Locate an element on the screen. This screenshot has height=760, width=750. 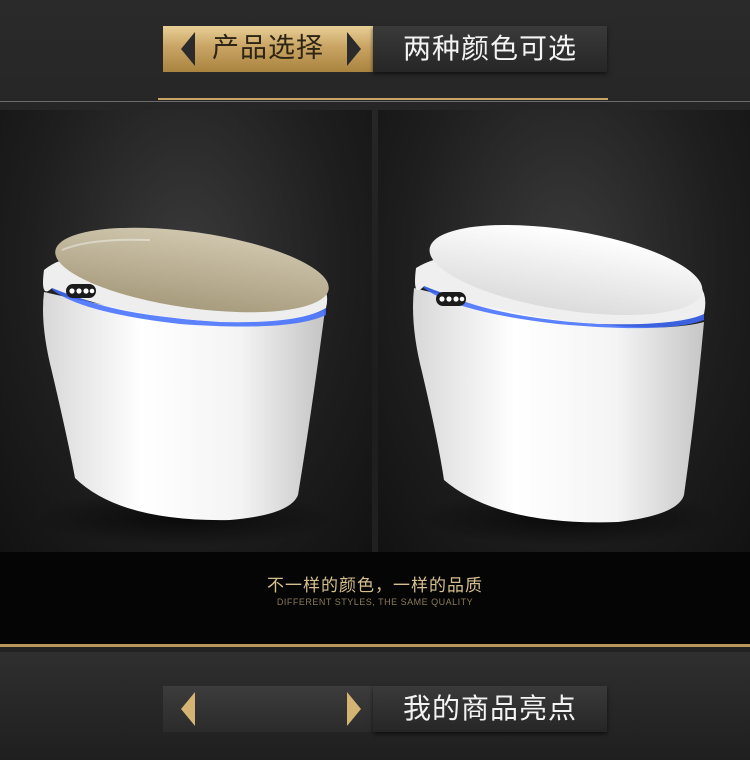
section-banner-top: 产品选择 两种颜色可选 is located at coordinates (385, 49).